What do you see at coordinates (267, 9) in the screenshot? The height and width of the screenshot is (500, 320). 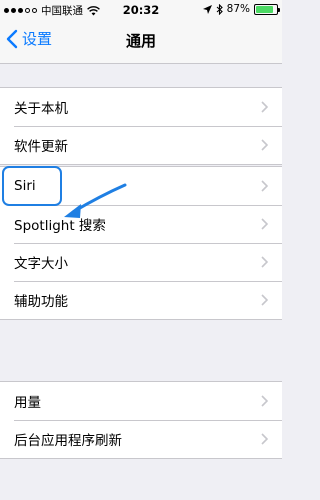 I see `battery-icon` at bounding box center [267, 9].